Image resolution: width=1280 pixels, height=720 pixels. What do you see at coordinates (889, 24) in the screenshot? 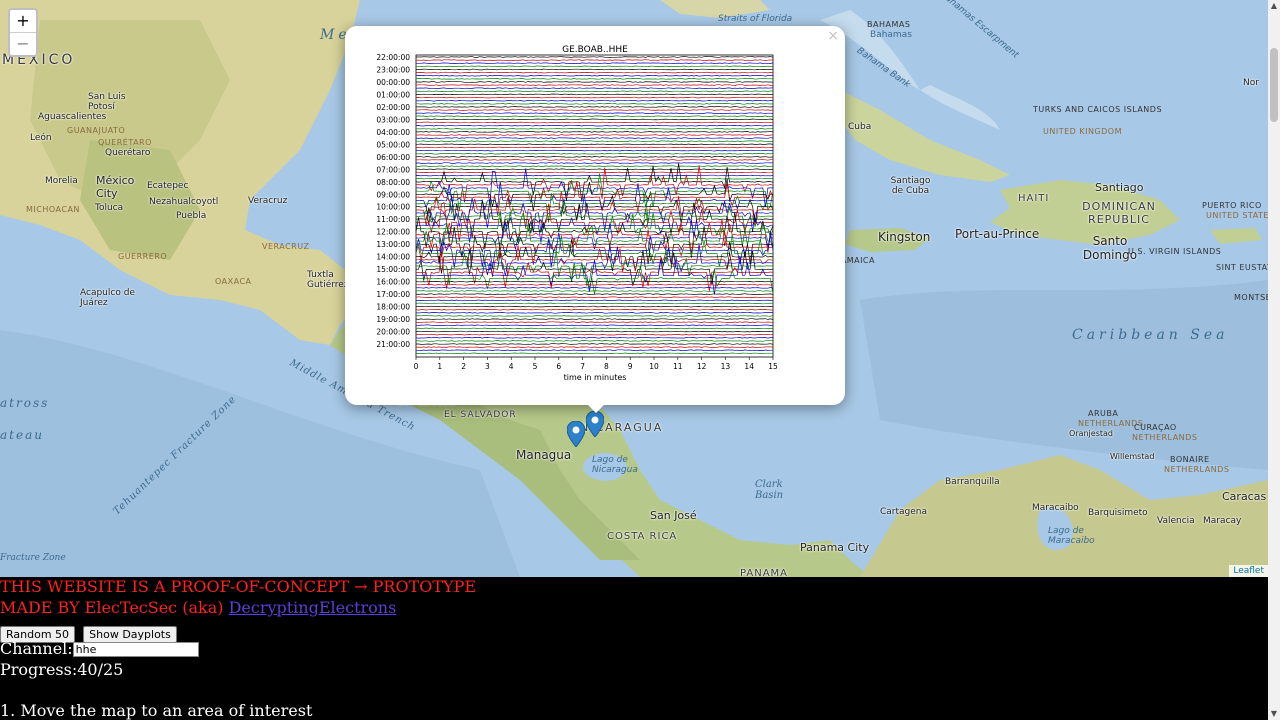
I see `label-bahamas: BAHAMAS` at bounding box center [889, 24].